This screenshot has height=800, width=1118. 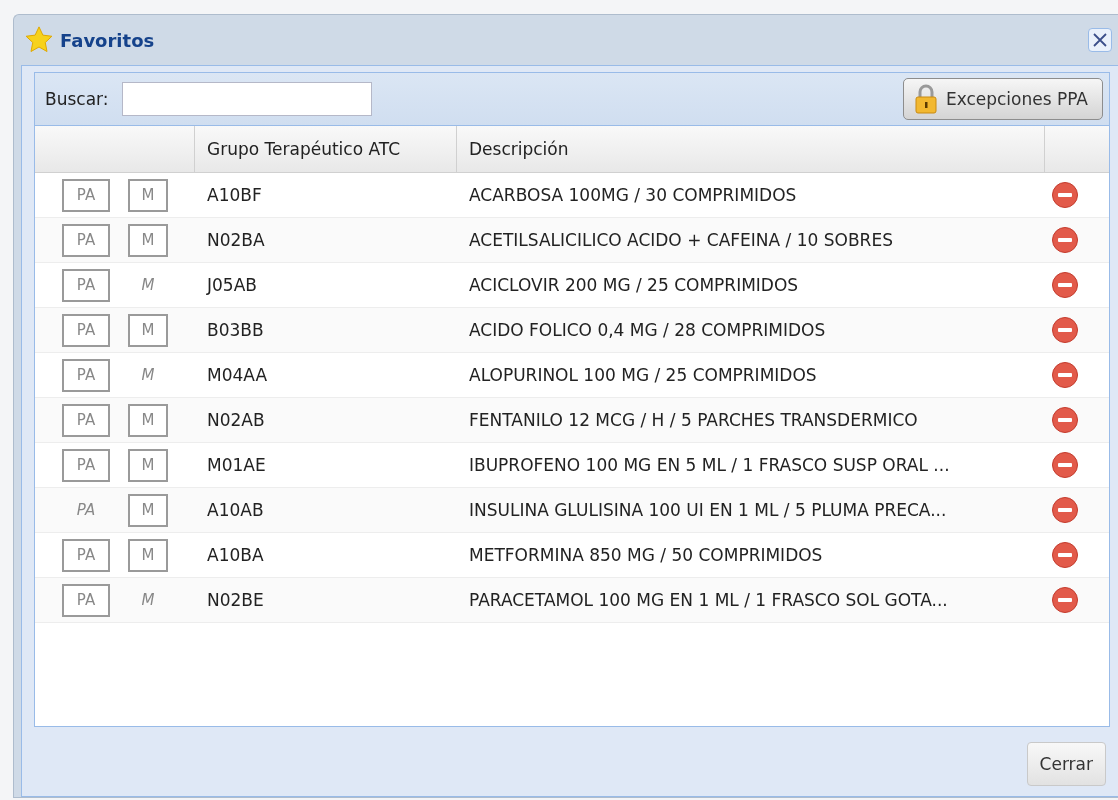 What do you see at coordinates (235, 510) in the screenshot?
I see `table-cell: A10AB` at bounding box center [235, 510].